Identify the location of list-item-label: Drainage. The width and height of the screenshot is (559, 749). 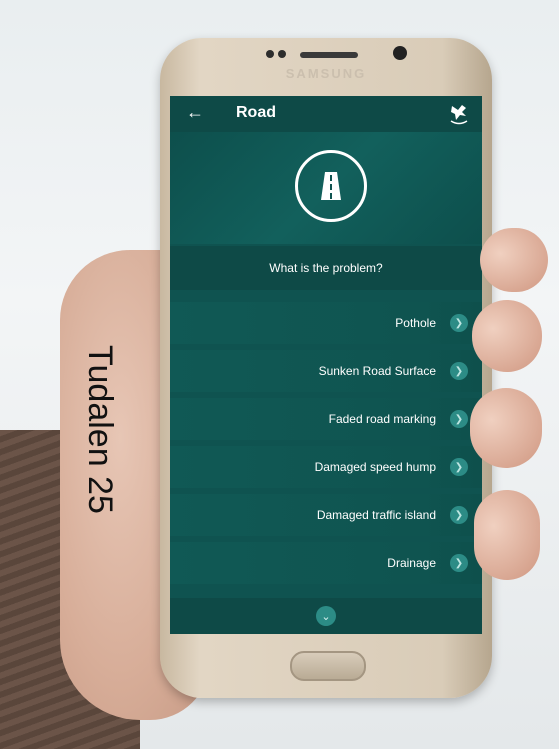
(411, 563).